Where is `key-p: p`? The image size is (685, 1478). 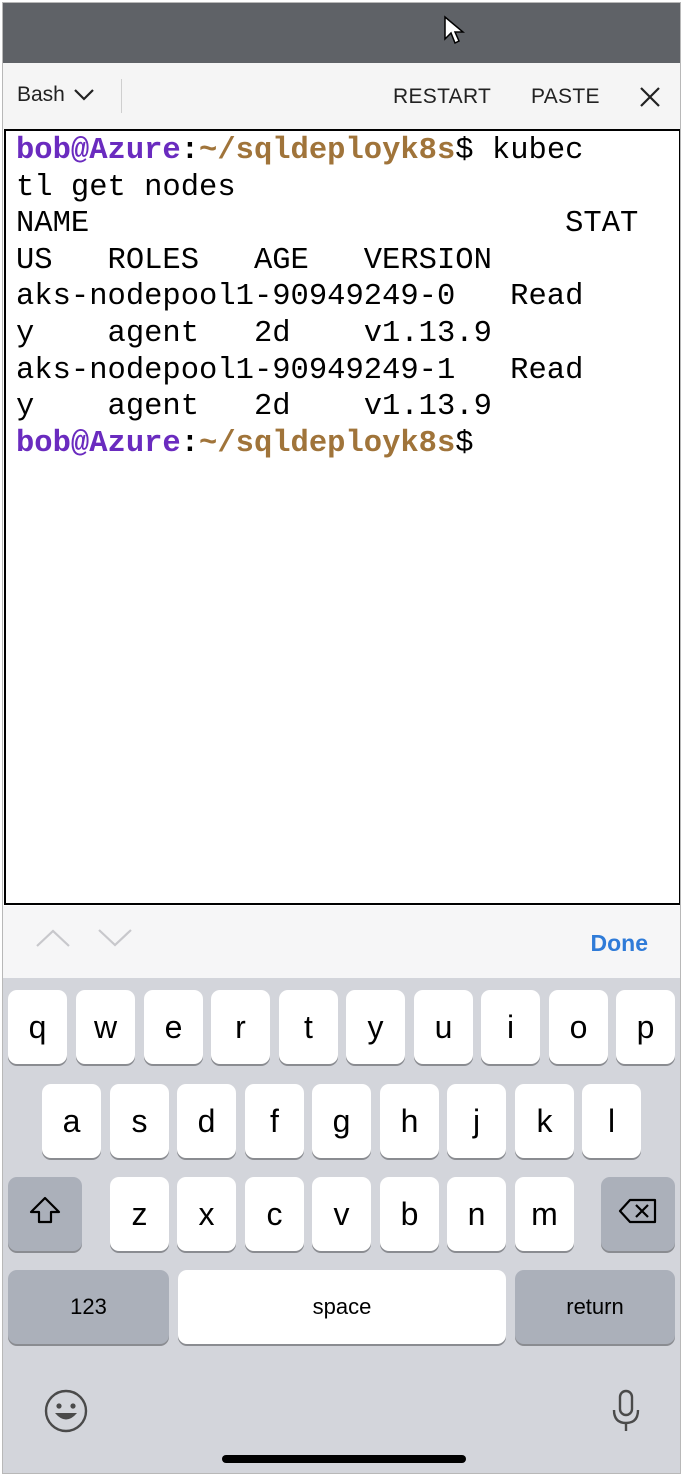
key-p: p is located at coordinates (645, 1027).